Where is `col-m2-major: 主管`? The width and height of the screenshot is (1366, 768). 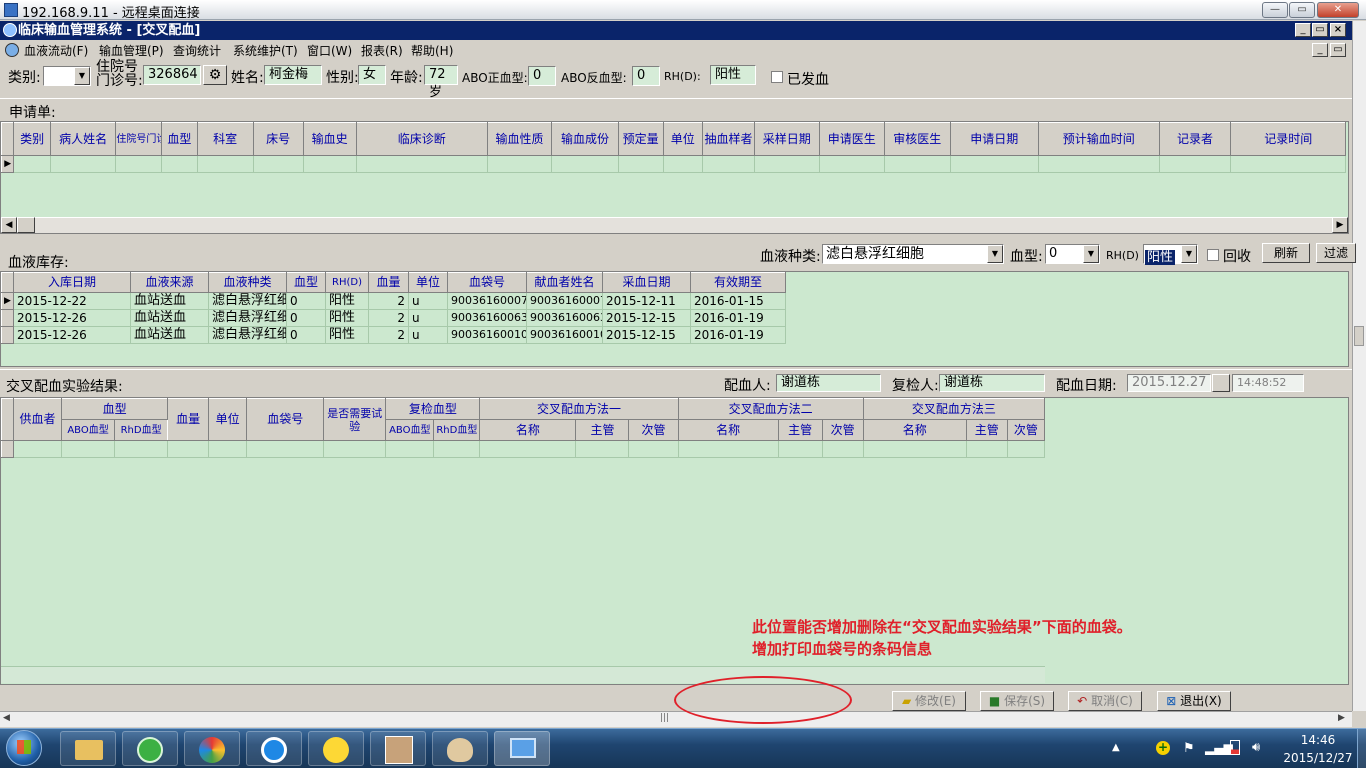
col-m2-major: 主管 is located at coordinates (800, 430).